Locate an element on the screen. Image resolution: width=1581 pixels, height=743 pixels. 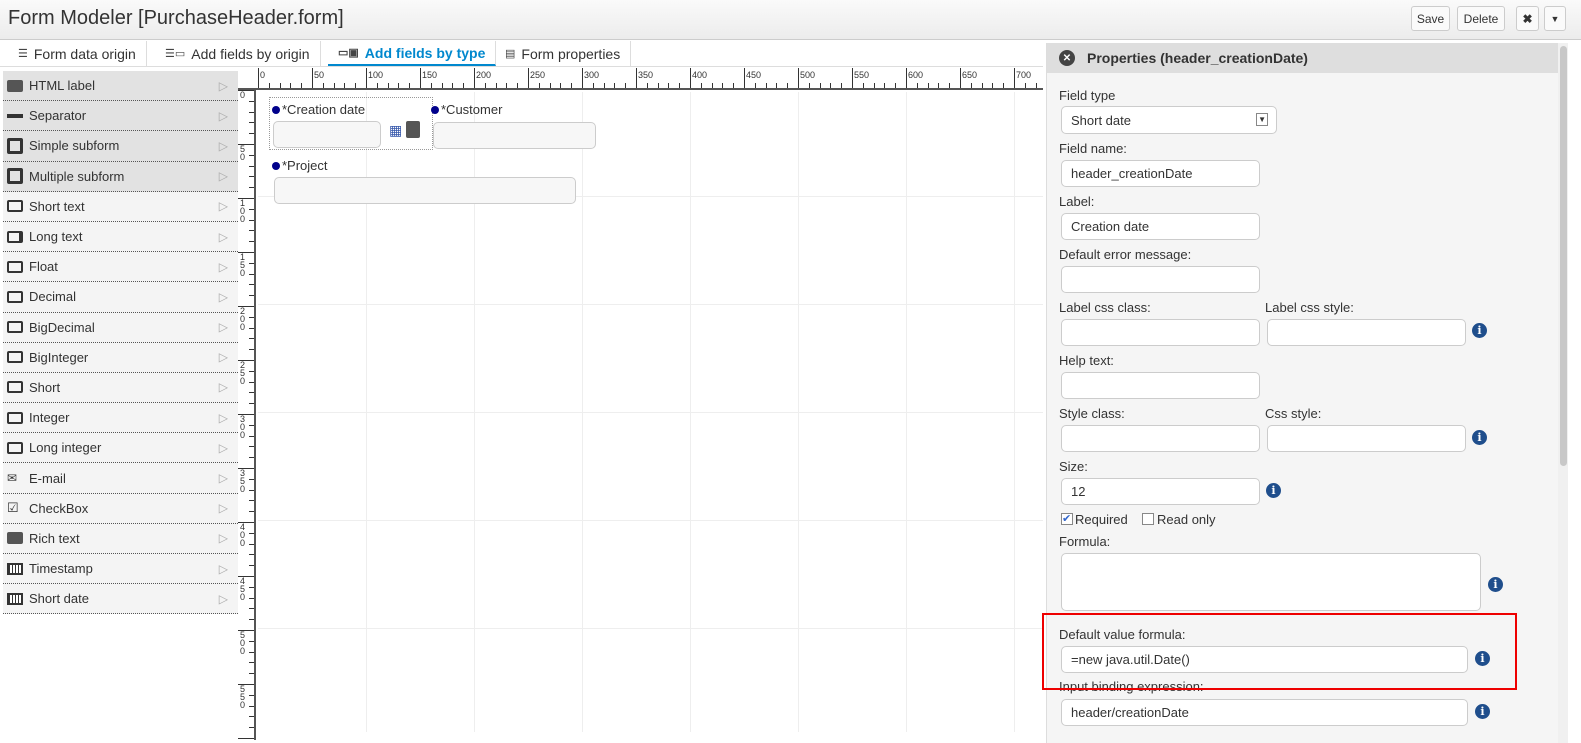
palette-item-separator: Separator ▷ is located at coordinates (120, 116).